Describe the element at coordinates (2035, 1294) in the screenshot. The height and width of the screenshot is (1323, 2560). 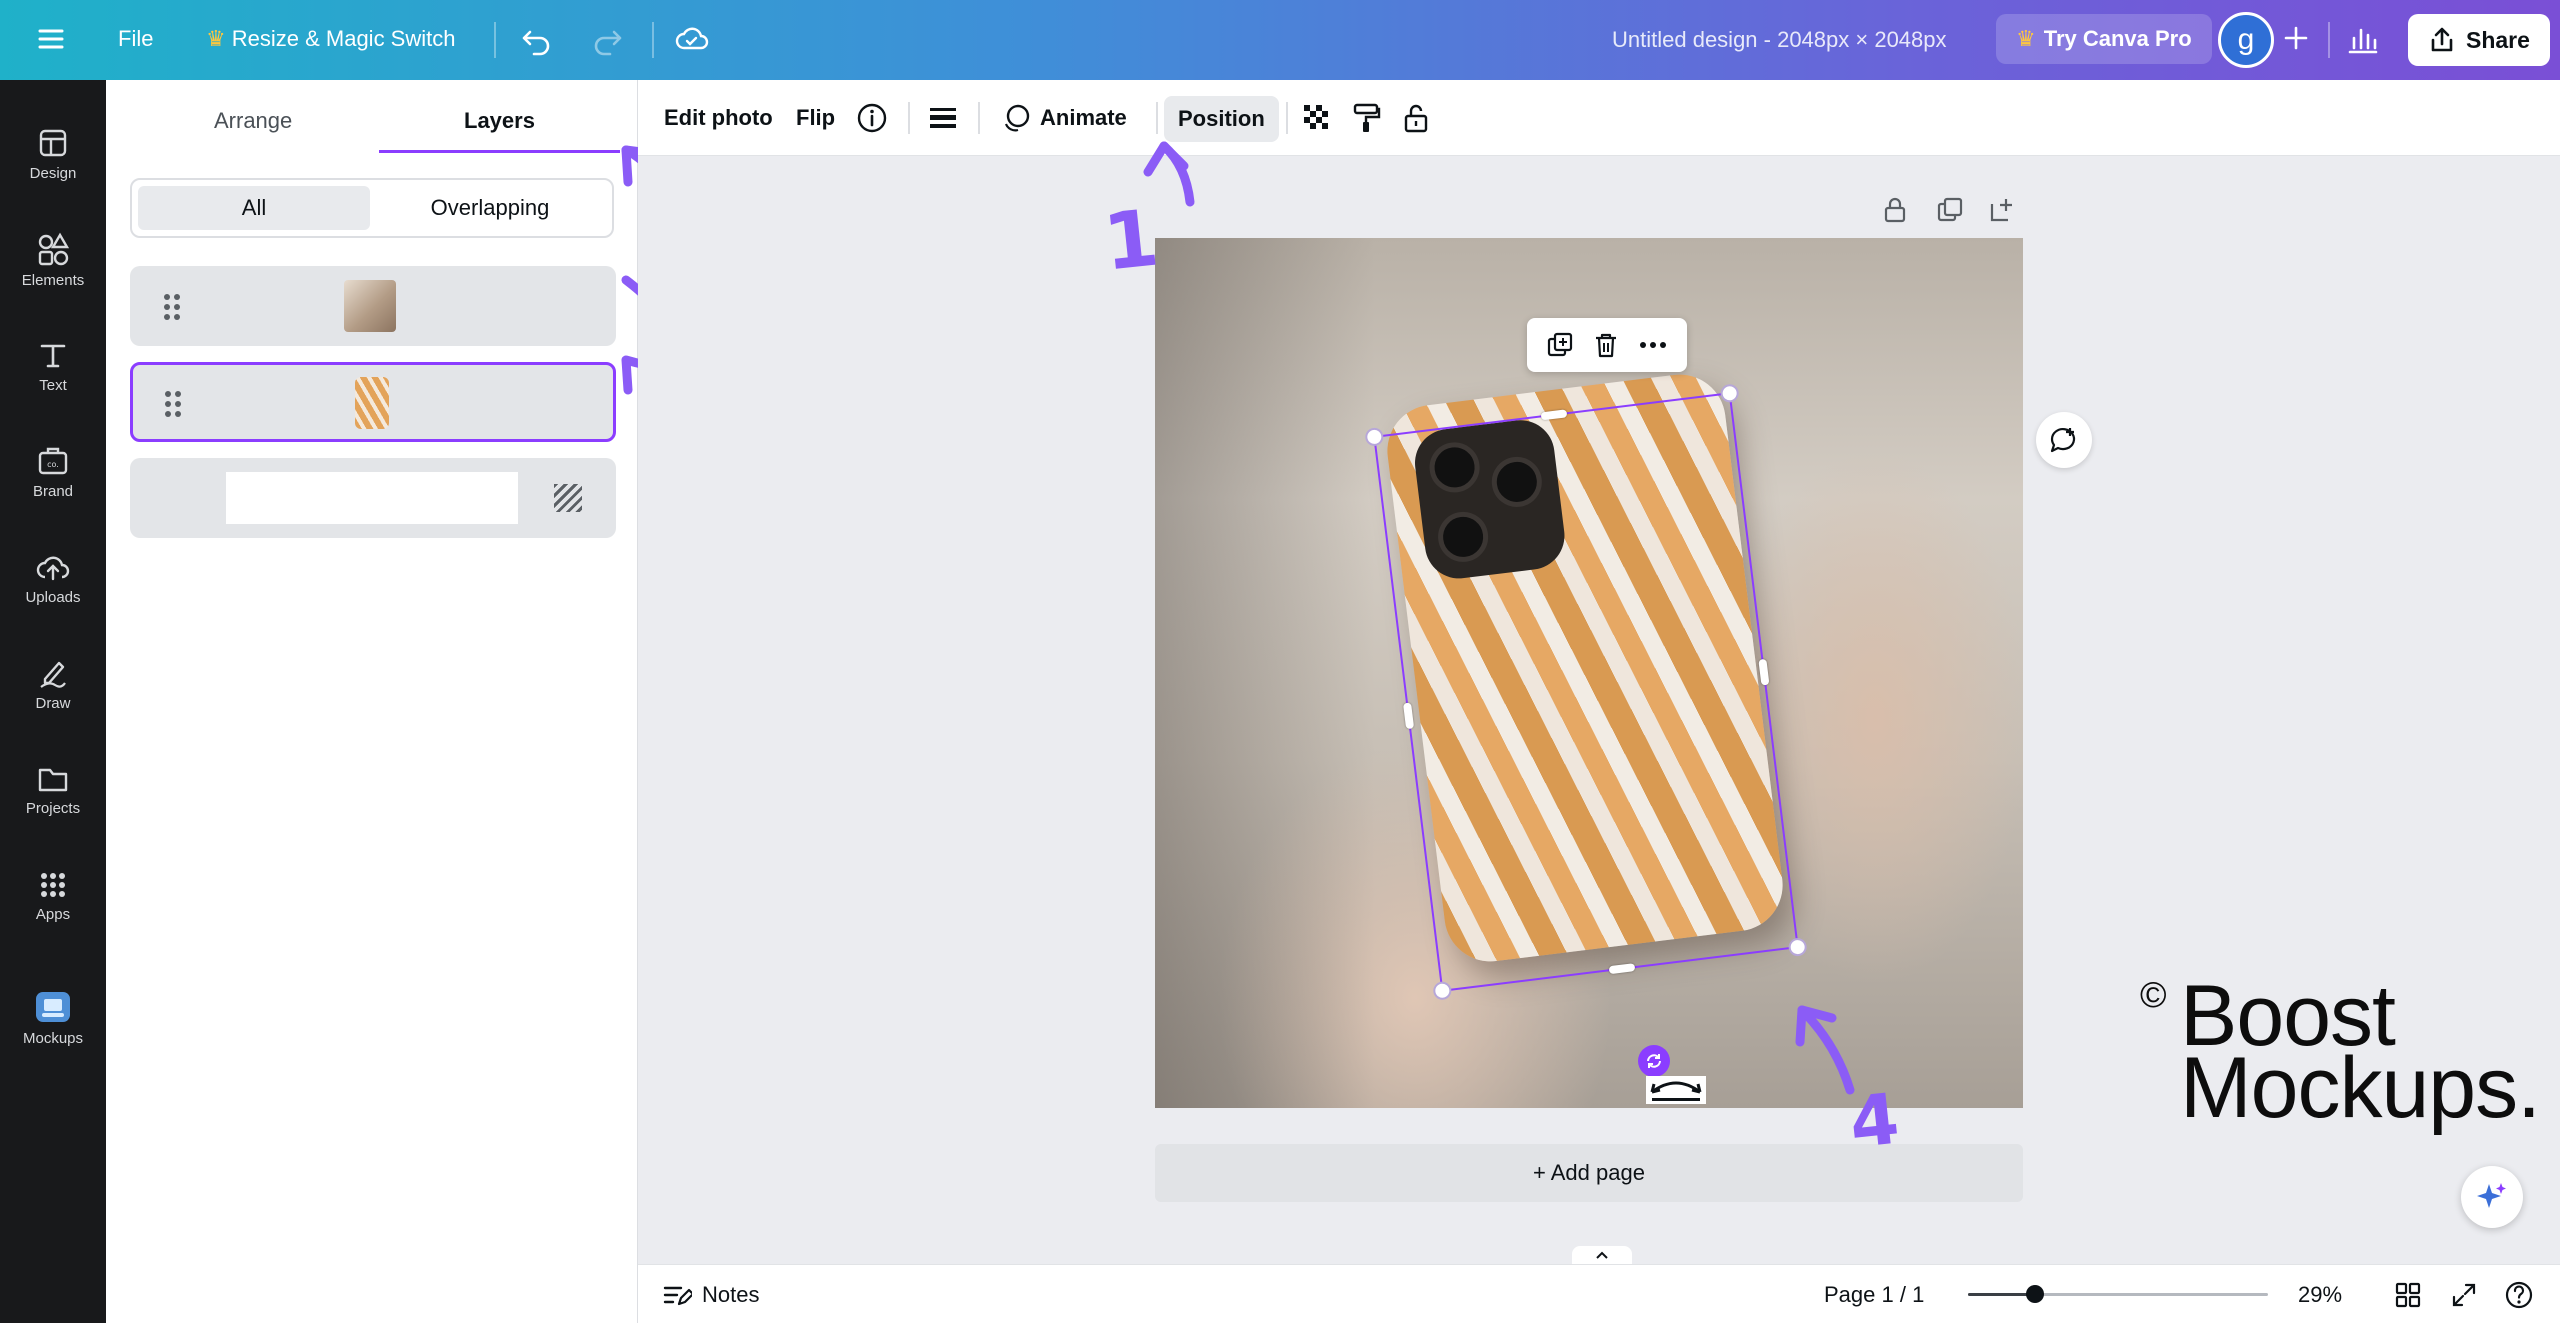
I see `zoom-slider-knob` at that location.